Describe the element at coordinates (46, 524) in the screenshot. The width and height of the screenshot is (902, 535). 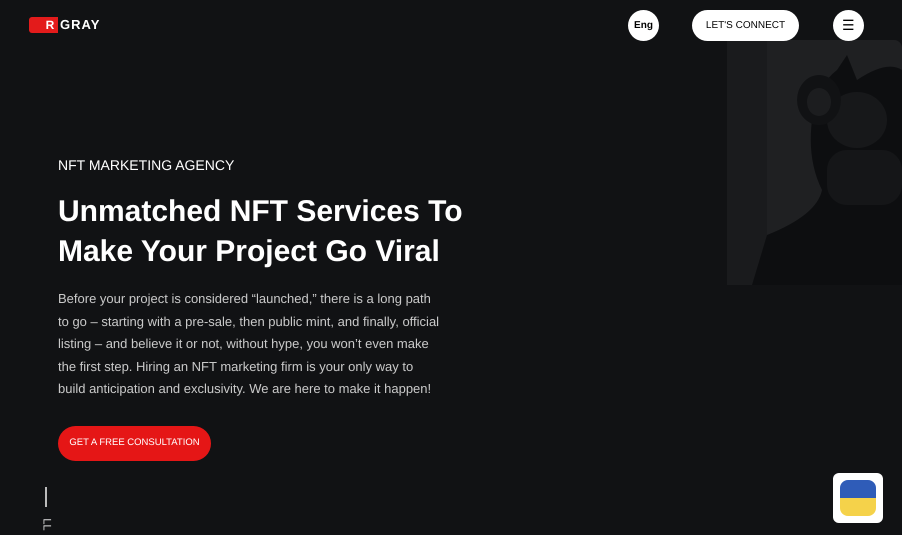
I see `scroll-hint: LL` at that location.